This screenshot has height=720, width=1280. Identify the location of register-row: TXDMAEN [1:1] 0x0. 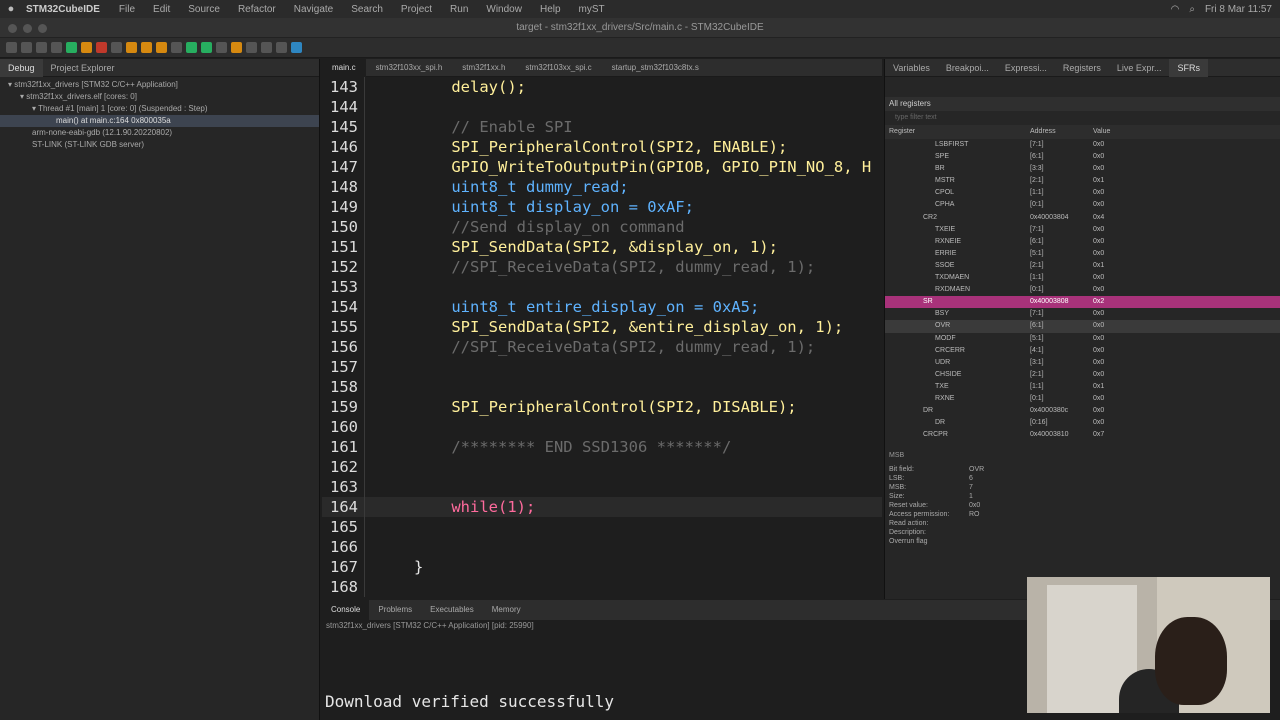
(1082, 278).